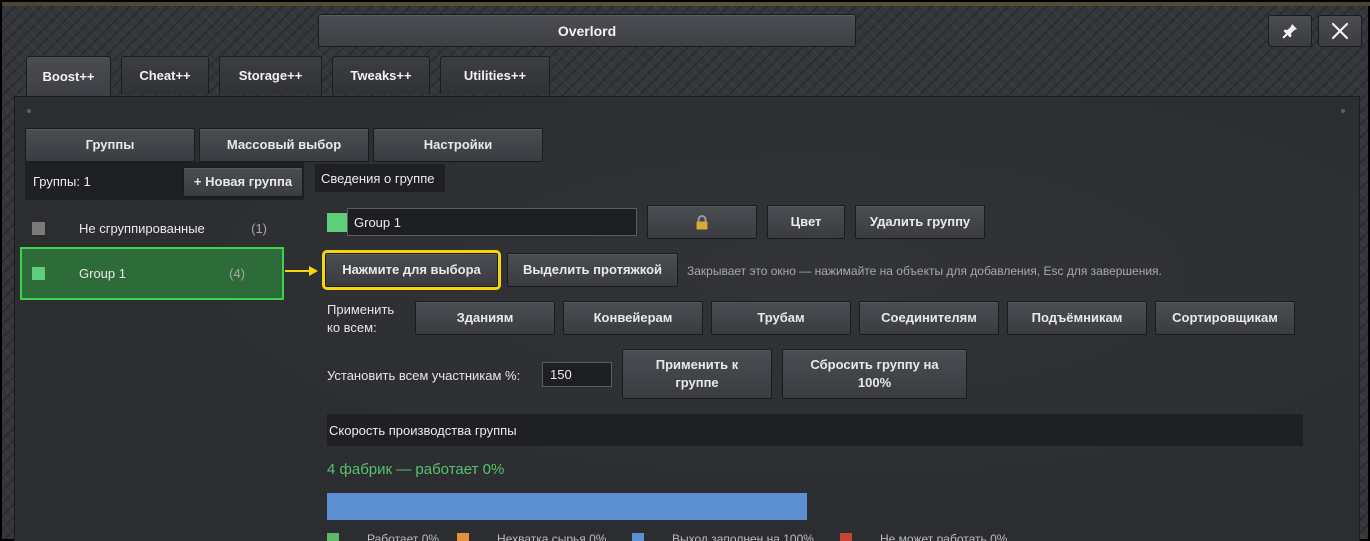  What do you see at coordinates (301, 271) in the screenshot?
I see `arrow-pointer-icon` at bounding box center [301, 271].